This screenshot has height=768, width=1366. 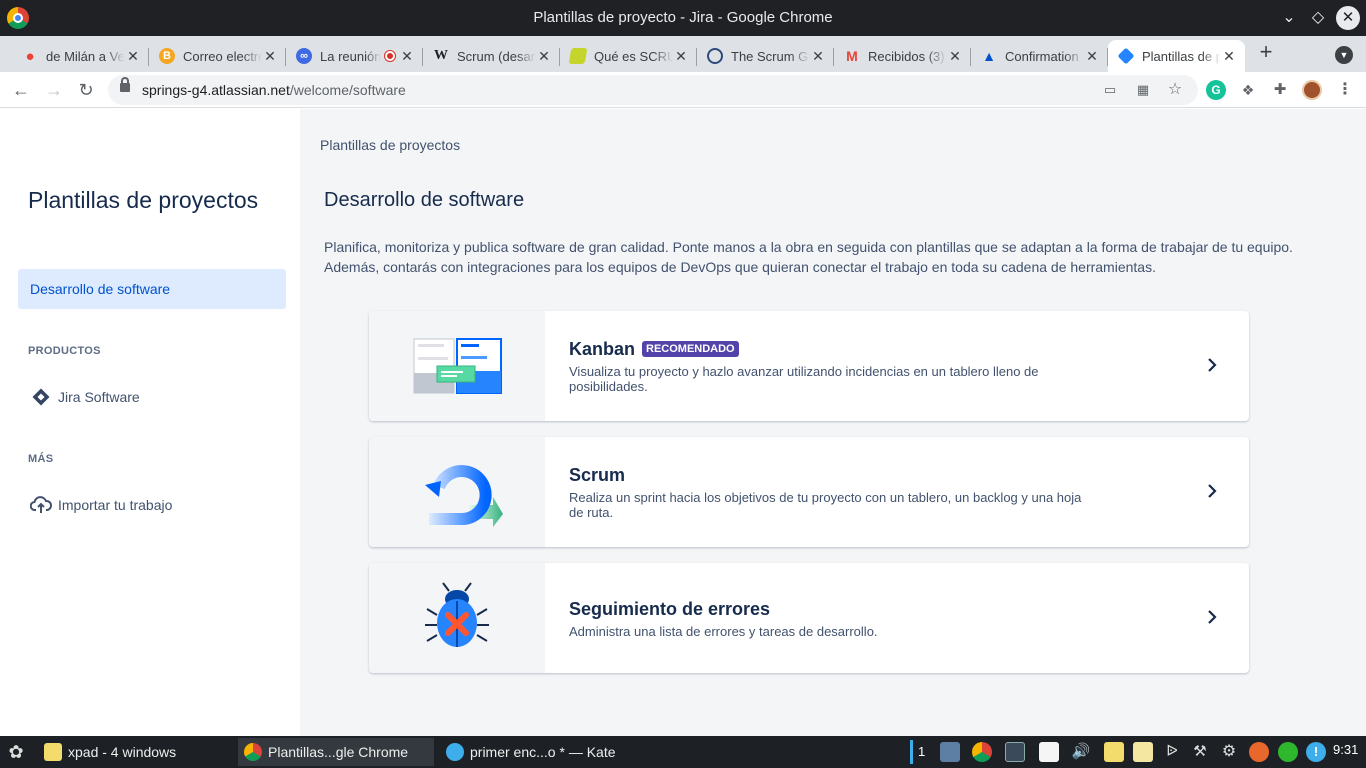 I want to click on clock: 9:31, so click(x=1345, y=749).